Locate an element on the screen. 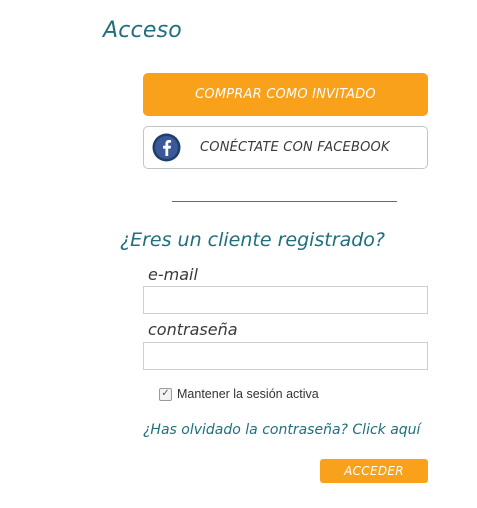  remember-session-option: ✓ Mantener la sesión activa is located at coordinates (239, 394).